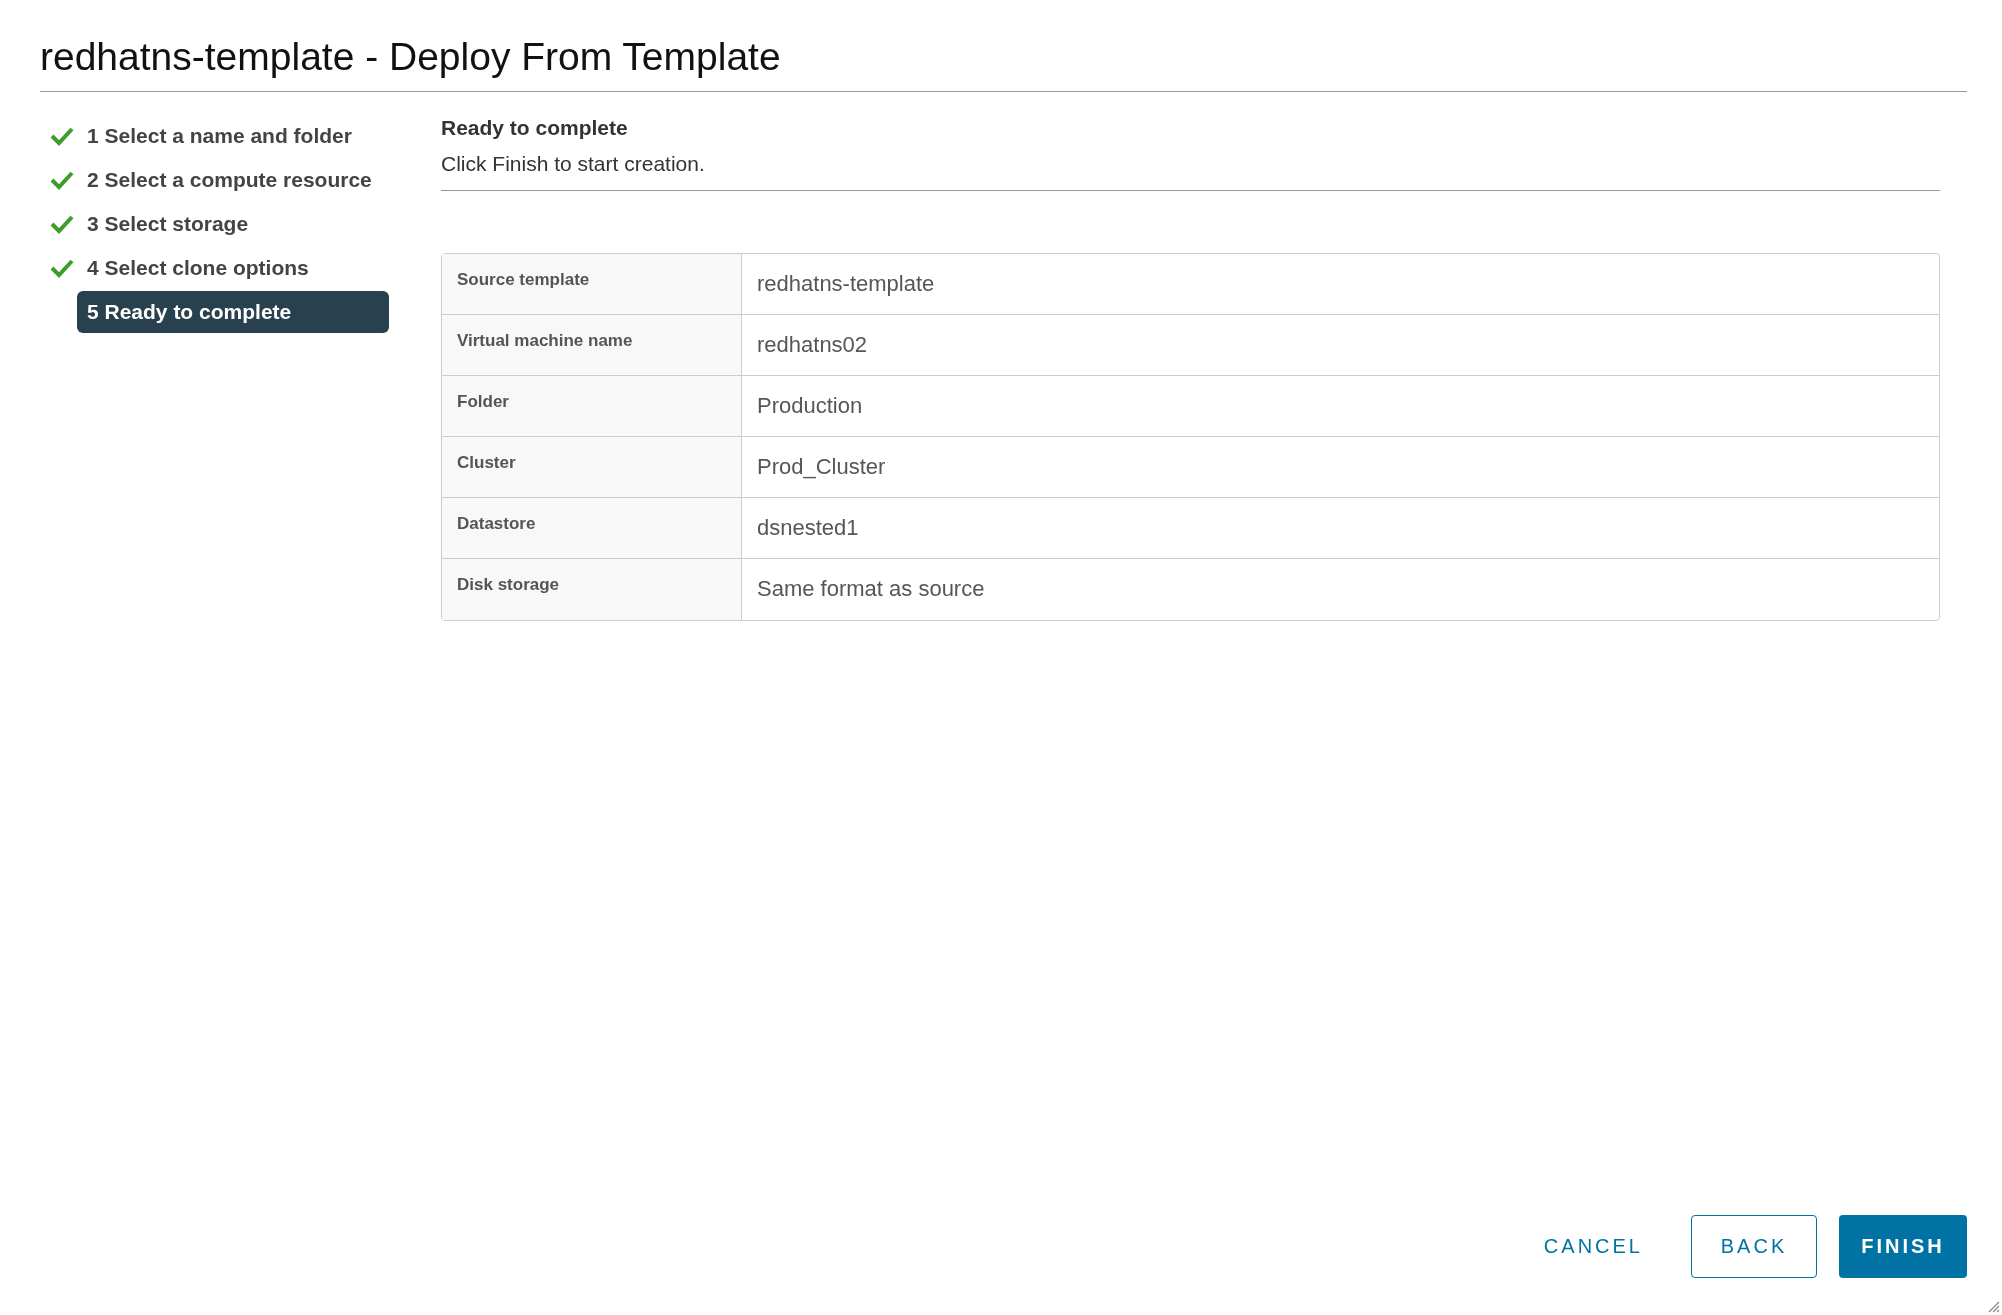 Image resolution: width=2002 pixels, height=1315 pixels. What do you see at coordinates (592, 467) in the screenshot?
I see `summary-label: Cluster` at bounding box center [592, 467].